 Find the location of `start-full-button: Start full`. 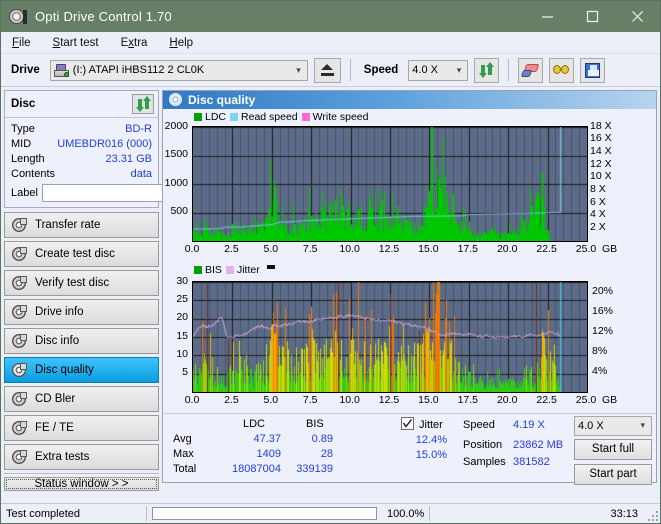

start-full-button: Start full is located at coordinates (613, 449).